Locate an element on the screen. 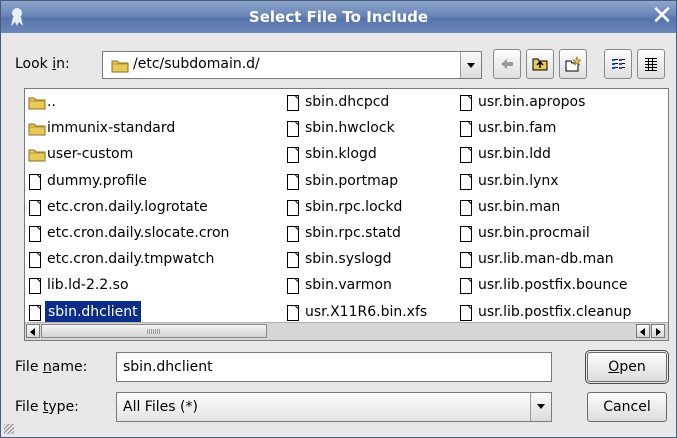 This screenshot has height=438, width=677. new-folder-icon is located at coordinates (573, 64).